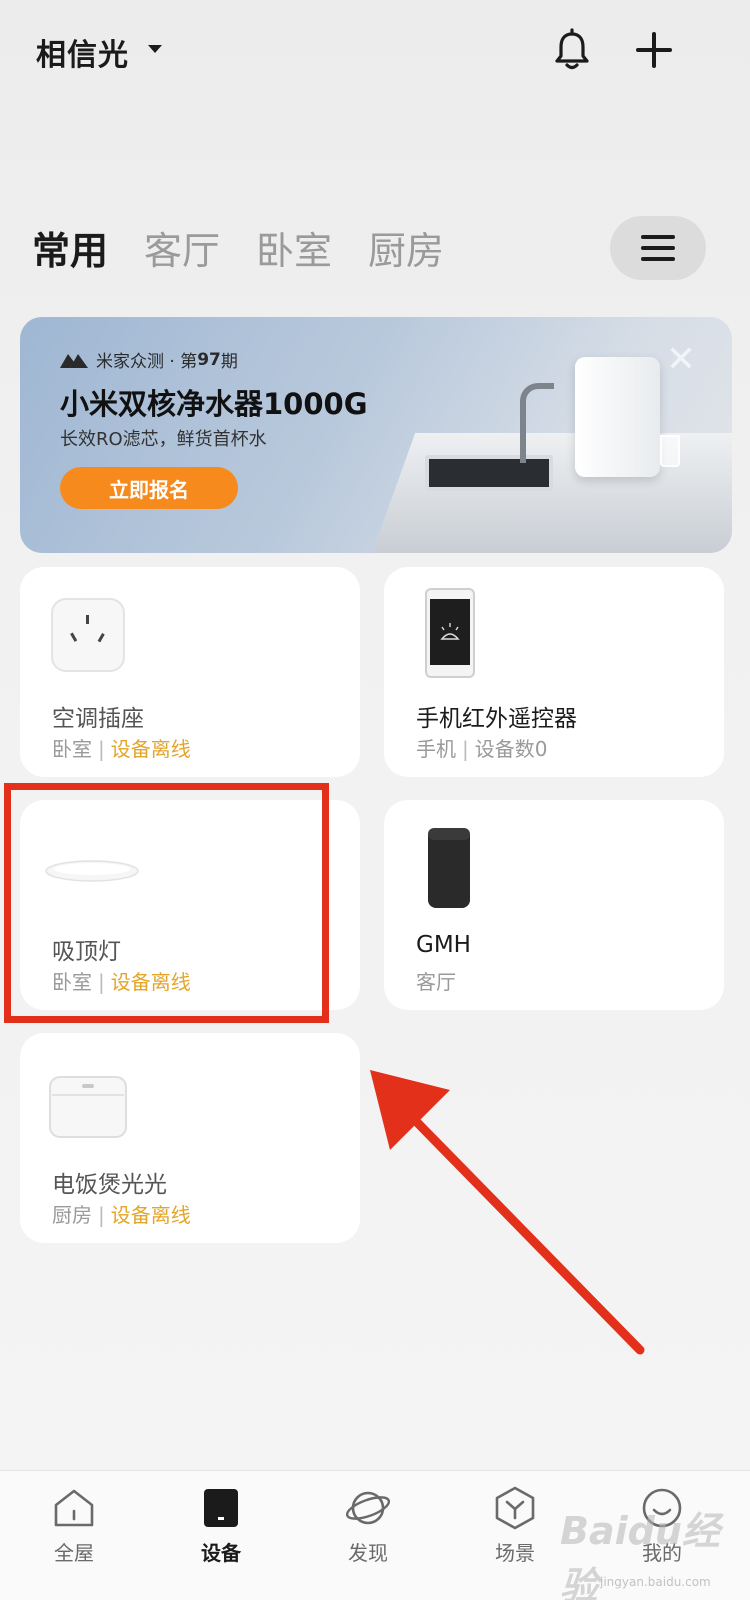  I want to click on room-menu-button, so click(658, 248).